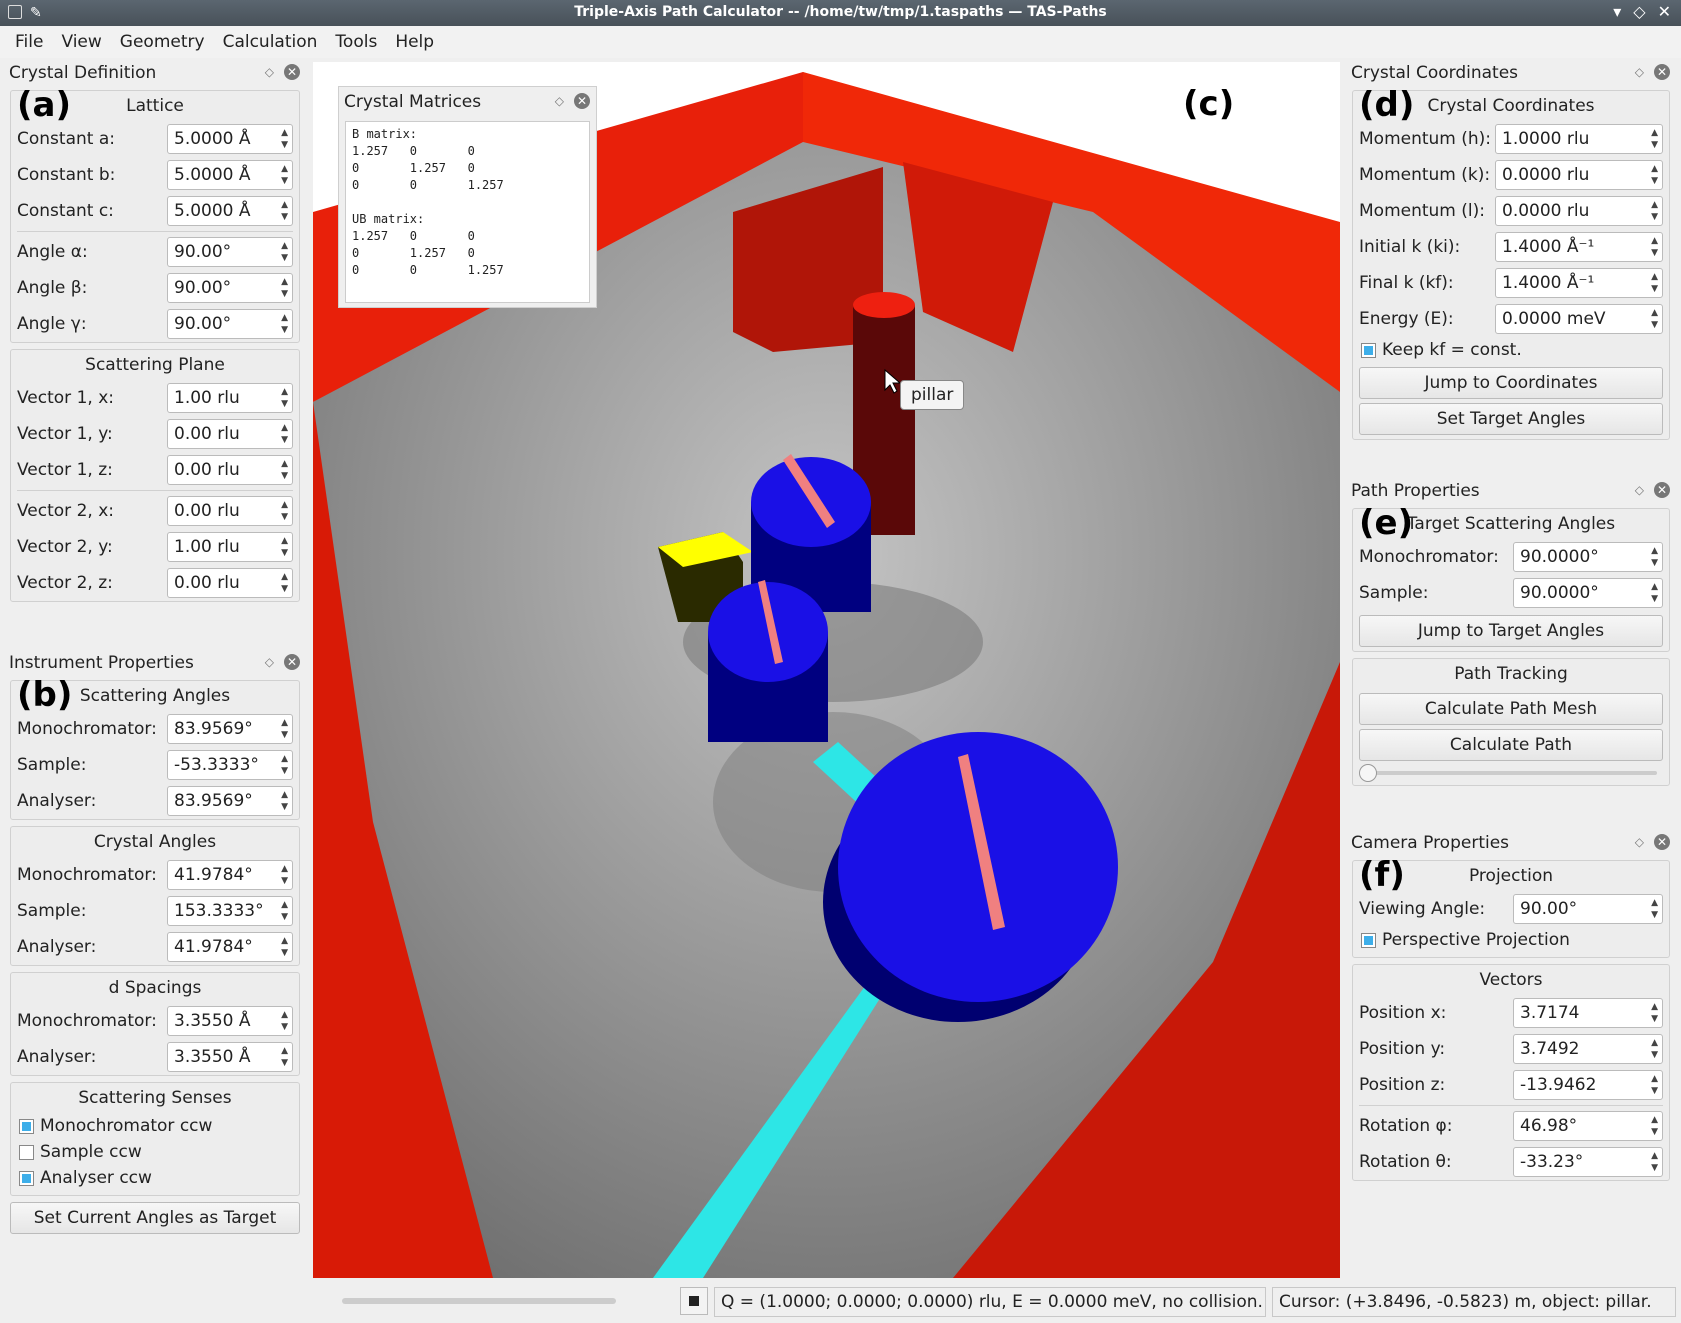 This screenshot has width=1681, height=1323. What do you see at coordinates (1511, 709) in the screenshot?
I see `calculate-path-mesh-button: Calculate Path Mesh` at bounding box center [1511, 709].